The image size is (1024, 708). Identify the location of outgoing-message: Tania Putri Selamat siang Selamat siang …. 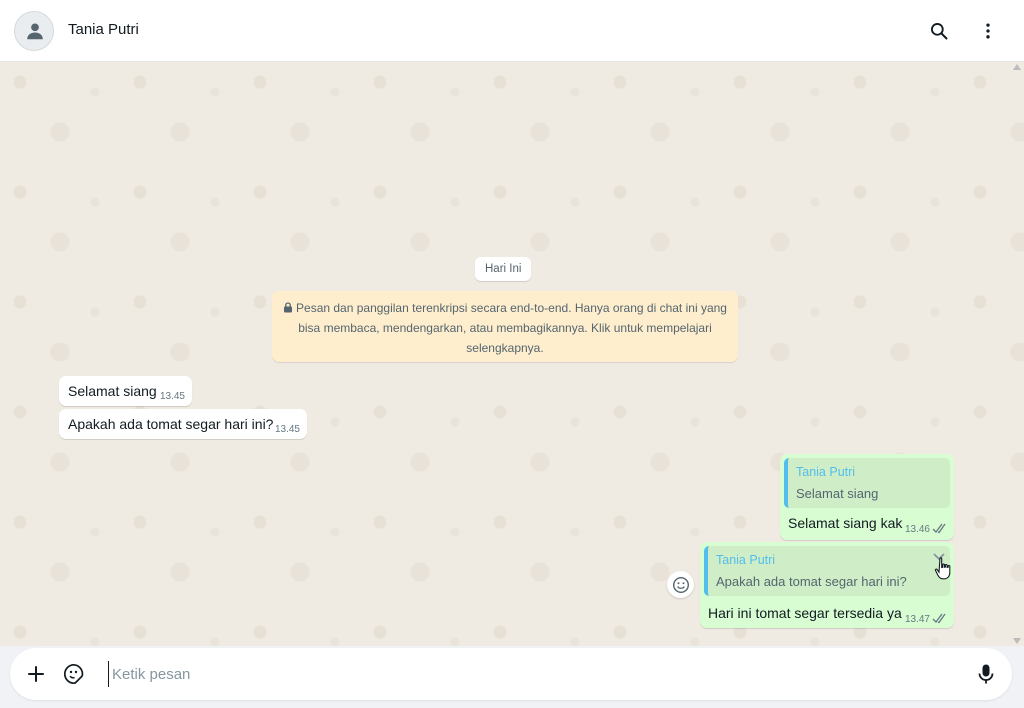
(867, 497).